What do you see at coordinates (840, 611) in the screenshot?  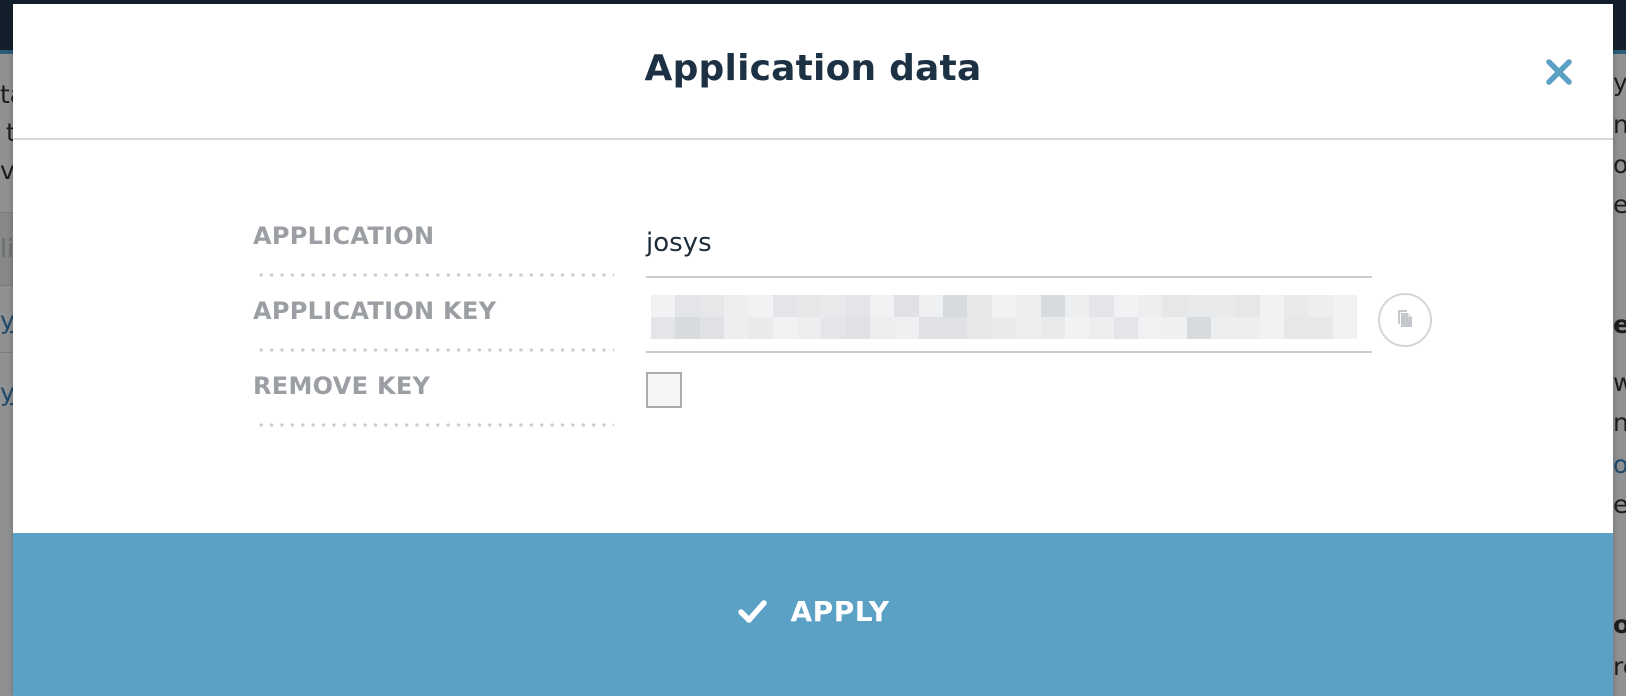 I see `apply-label: APPLY` at bounding box center [840, 611].